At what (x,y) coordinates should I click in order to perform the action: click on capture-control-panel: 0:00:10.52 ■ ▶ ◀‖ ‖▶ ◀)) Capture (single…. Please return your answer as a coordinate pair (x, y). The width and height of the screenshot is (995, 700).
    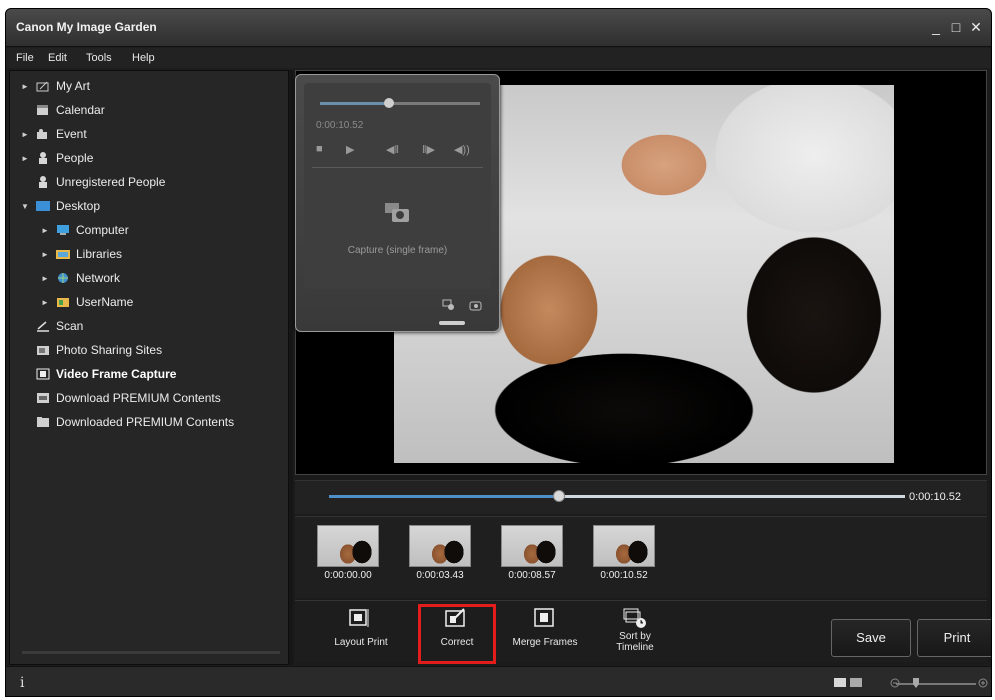
    Looking at the image, I should click on (397, 203).